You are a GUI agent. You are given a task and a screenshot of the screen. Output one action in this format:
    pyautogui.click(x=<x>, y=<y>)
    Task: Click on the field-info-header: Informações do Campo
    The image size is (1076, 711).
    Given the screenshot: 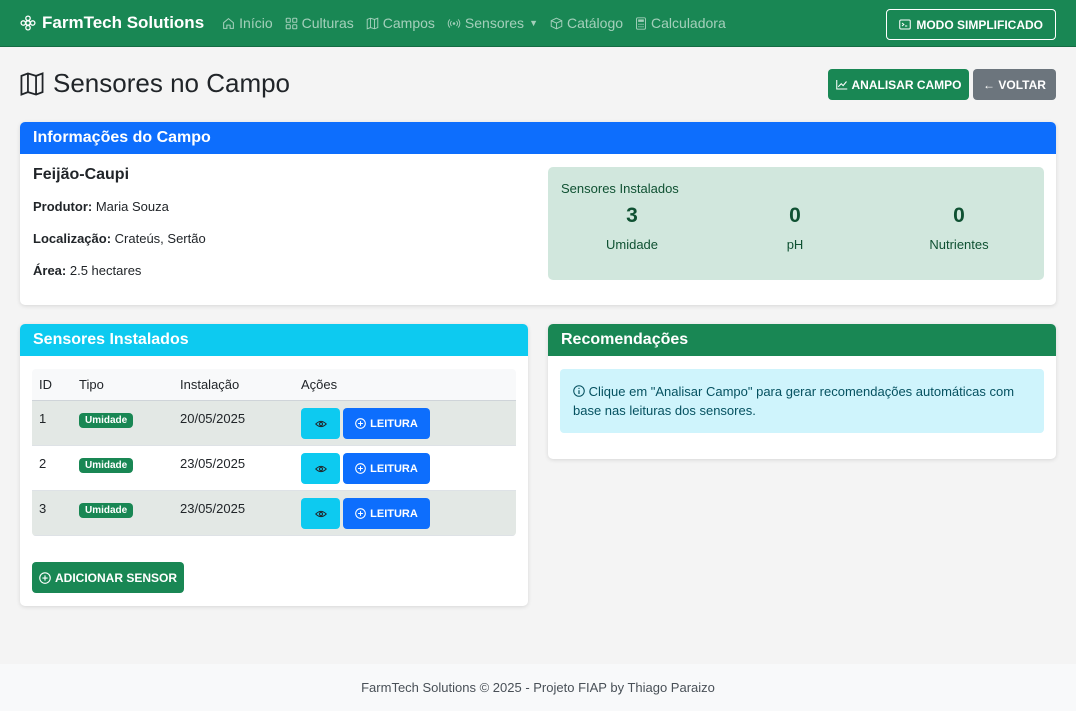 What is the action you would take?
    pyautogui.click(x=538, y=138)
    